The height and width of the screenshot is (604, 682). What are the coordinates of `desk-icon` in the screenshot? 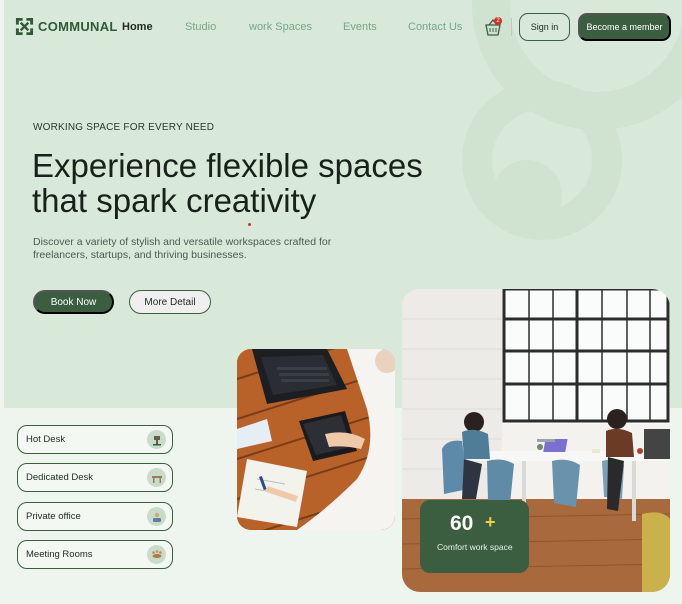 It's located at (156, 477).